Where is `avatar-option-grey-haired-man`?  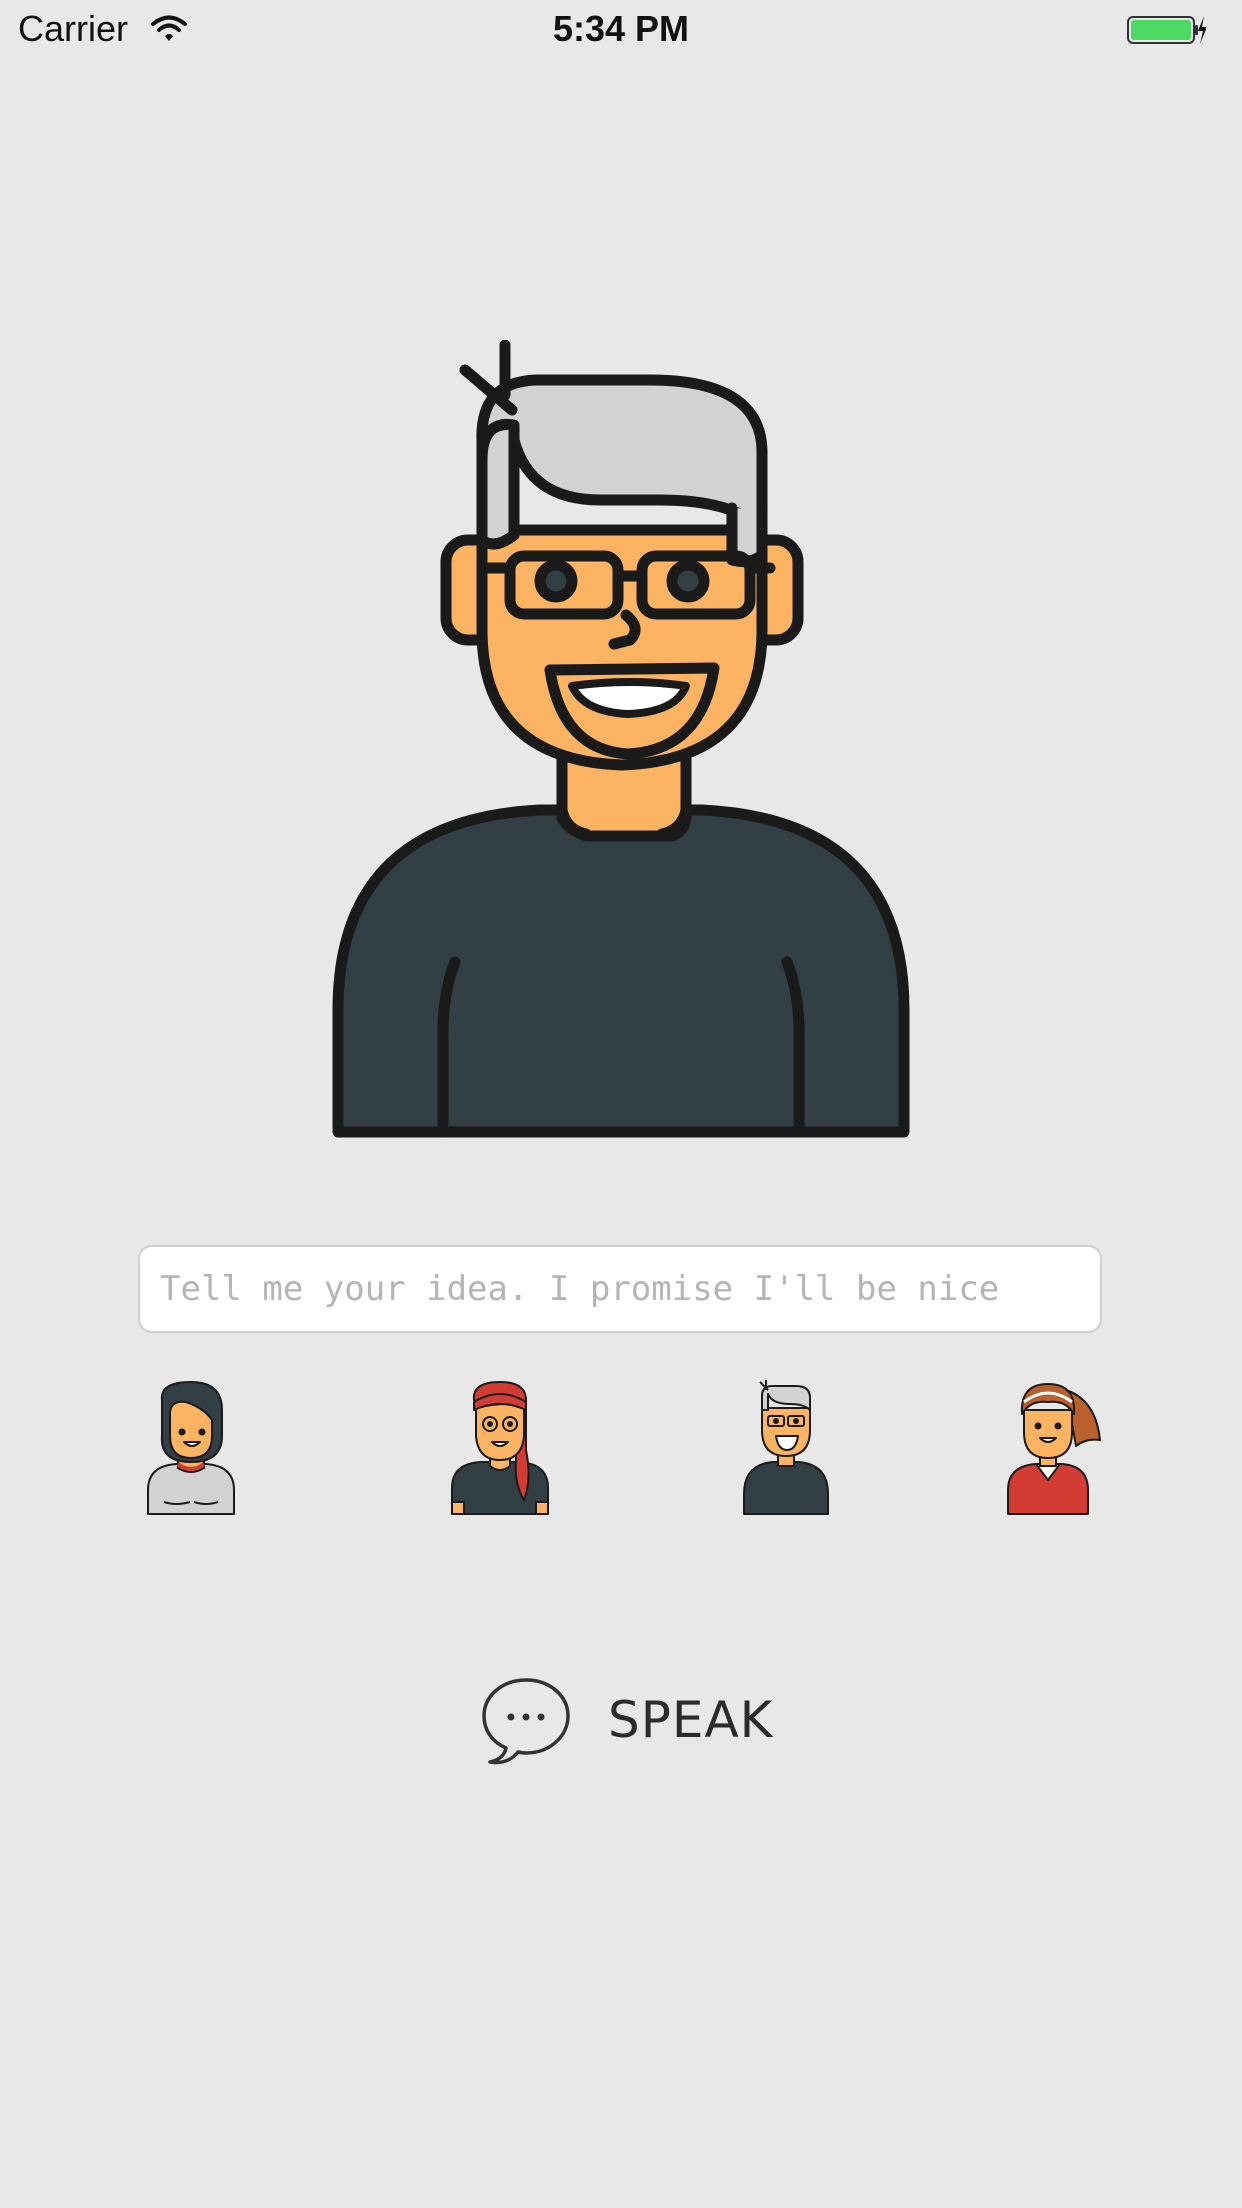 avatar-option-grey-haired-man is located at coordinates (786, 1448).